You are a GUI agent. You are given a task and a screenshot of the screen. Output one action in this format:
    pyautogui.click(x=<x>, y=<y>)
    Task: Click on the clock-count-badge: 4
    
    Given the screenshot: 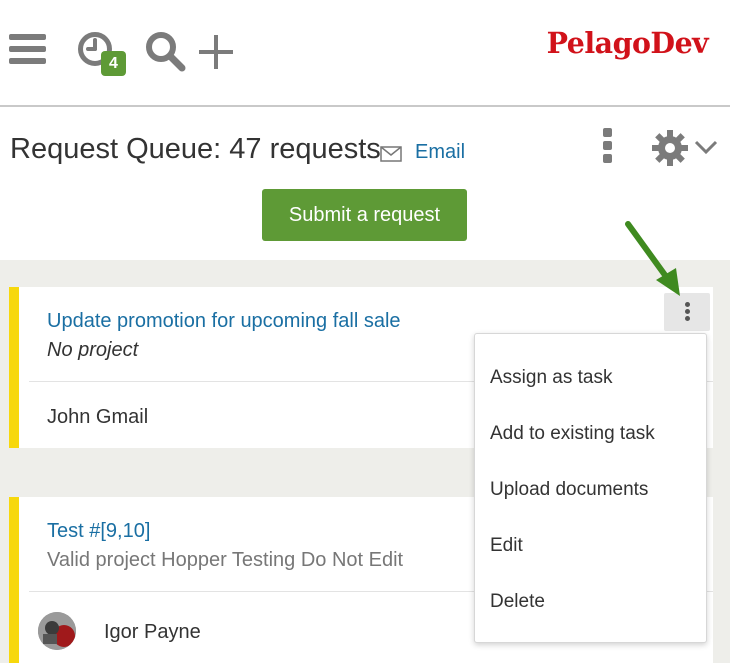 What is the action you would take?
    pyautogui.click(x=113, y=63)
    